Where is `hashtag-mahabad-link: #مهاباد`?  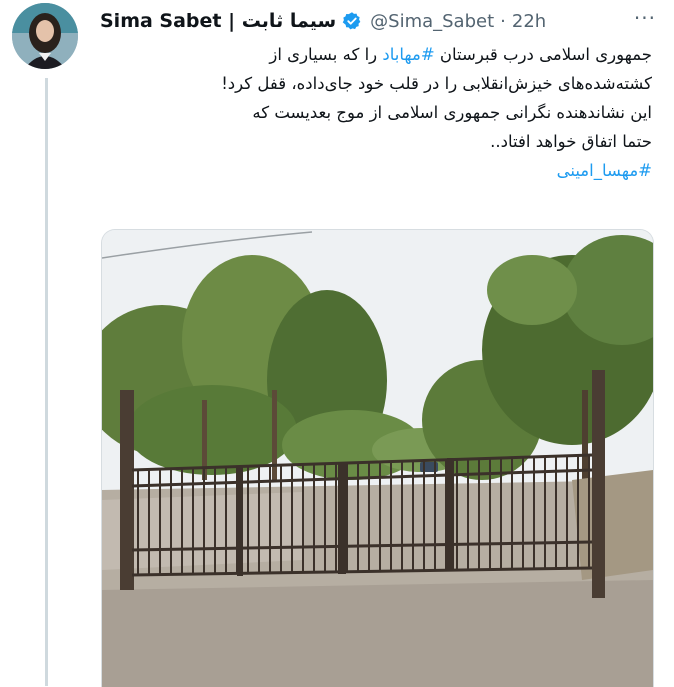
hashtag-mahabad-link: #مهاباد is located at coordinates (408, 54).